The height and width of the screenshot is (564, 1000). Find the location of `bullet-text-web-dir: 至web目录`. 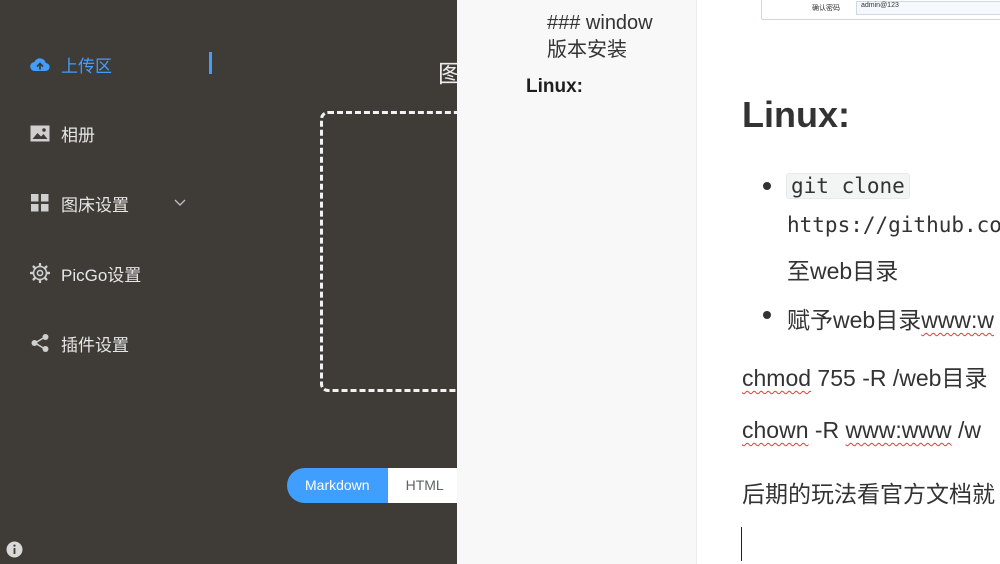

bullet-text-web-dir: 至web目录 is located at coordinates (843, 271).